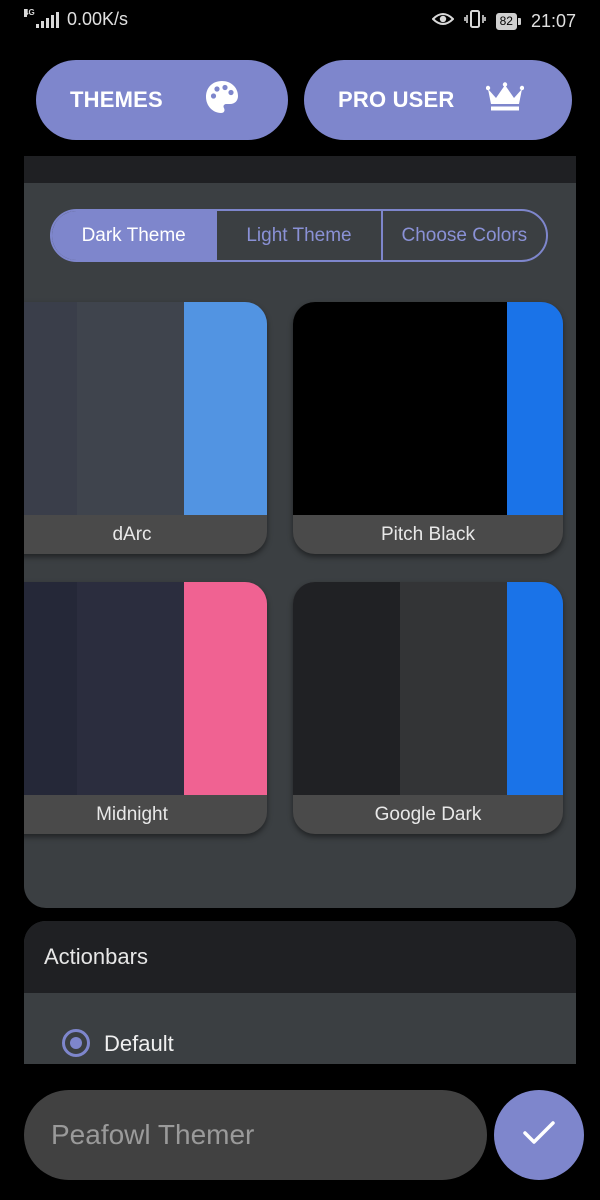  Describe the element at coordinates (474, 21) in the screenshot. I see `vibrate-icon` at that location.